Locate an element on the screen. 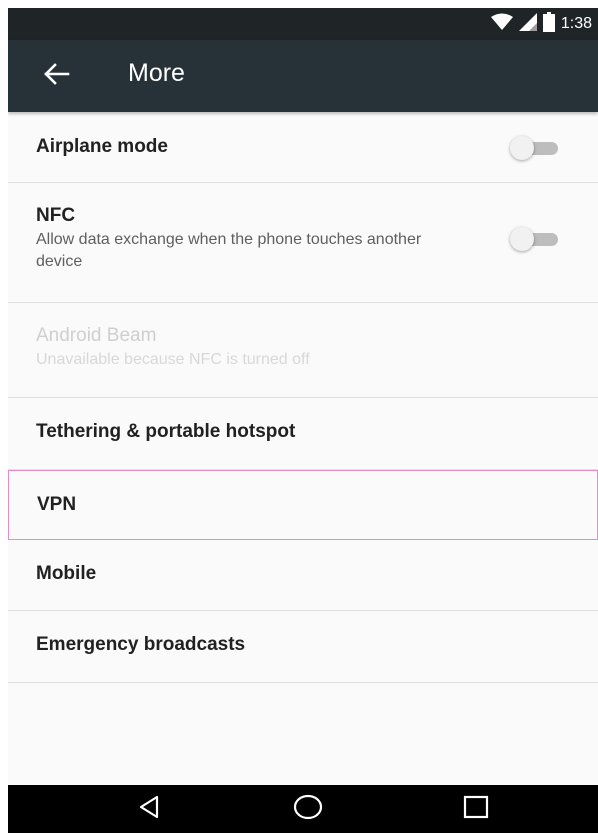  page-title: More is located at coordinates (156, 73).